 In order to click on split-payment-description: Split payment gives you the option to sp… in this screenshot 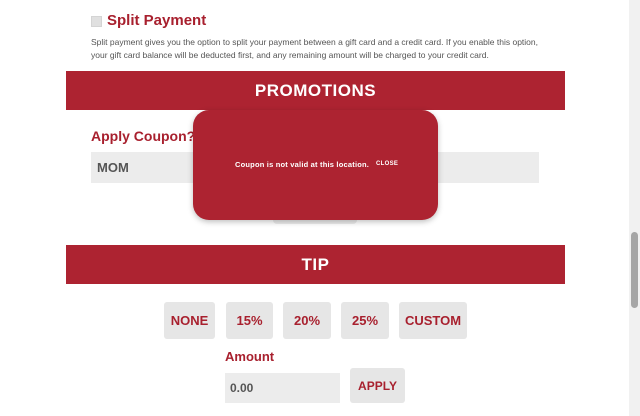, I will do `click(314, 48)`.